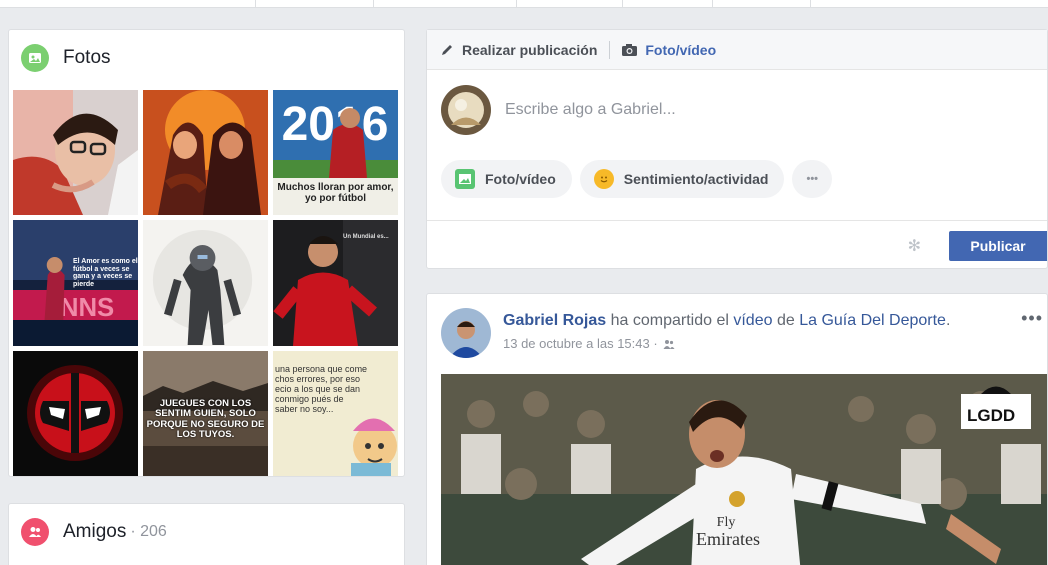  I want to click on friends-count: · 206, so click(148, 531).